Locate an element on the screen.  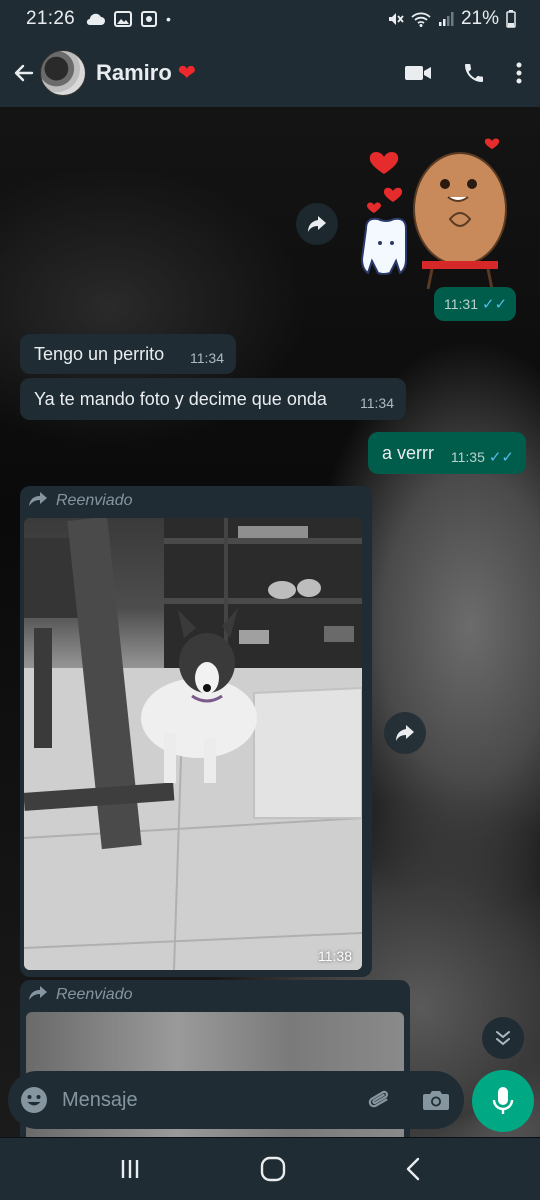
message-input is located at coordinates (214, 1100).